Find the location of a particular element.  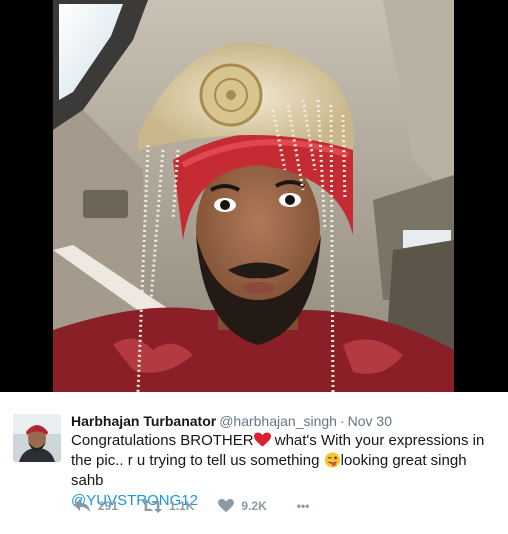

retweet-icon is located at coordinates (152, 506).